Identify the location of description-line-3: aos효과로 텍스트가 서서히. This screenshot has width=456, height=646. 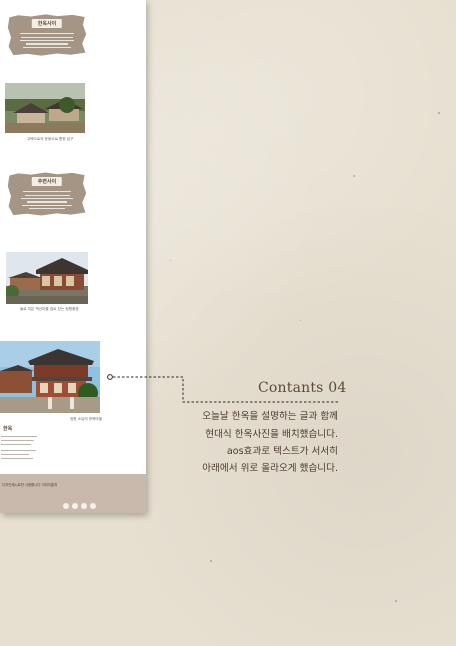
(282, 451).